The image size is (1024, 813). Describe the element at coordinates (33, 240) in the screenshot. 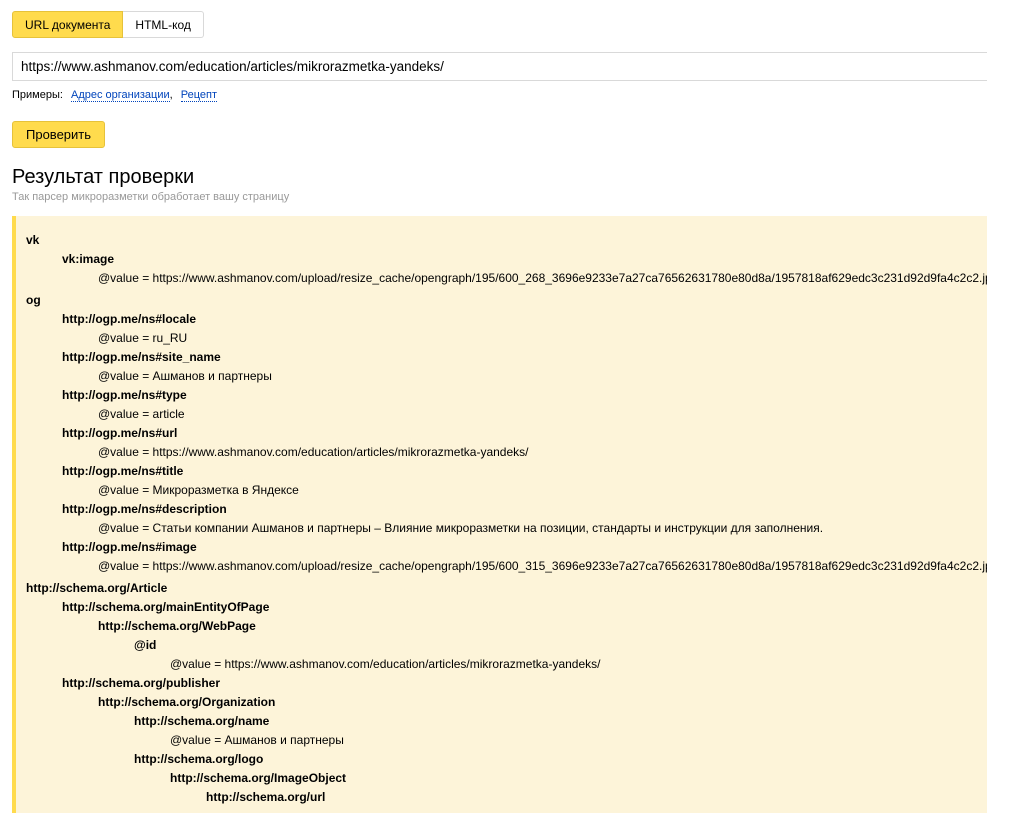

I see `result-key: vk` at that location.